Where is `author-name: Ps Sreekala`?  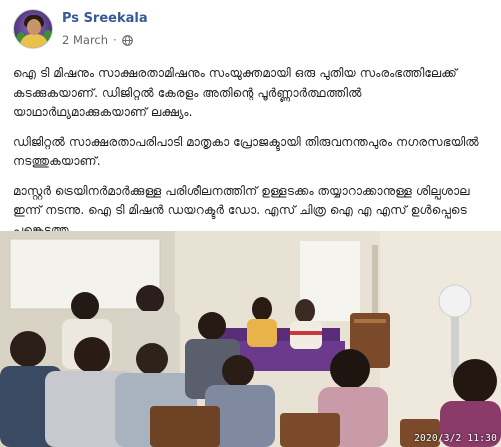
author-name: Ps Sreekala is located at coordinates (105, 18).